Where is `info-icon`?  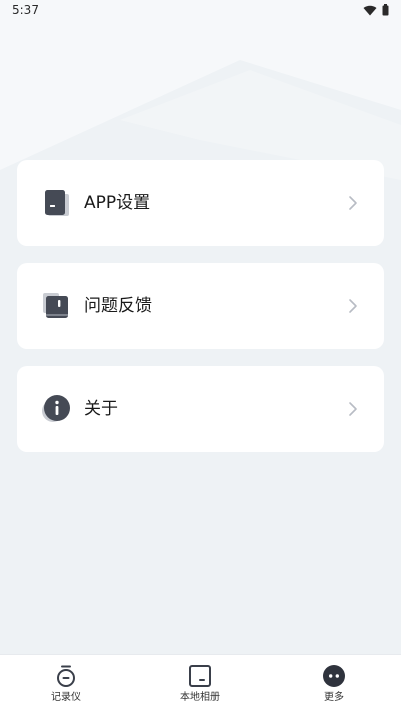 info-icon is located at coordinates (56, 408).